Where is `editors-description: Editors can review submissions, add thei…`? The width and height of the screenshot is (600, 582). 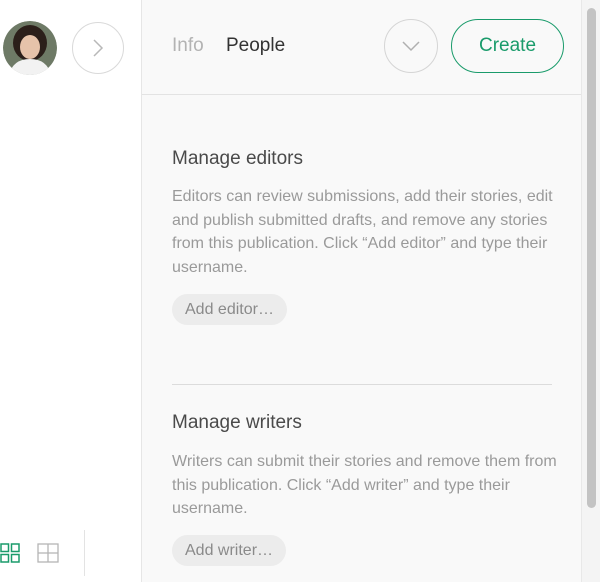
editors-description: Editors can review submissions, add thei… is located at coordinates (362, 232).